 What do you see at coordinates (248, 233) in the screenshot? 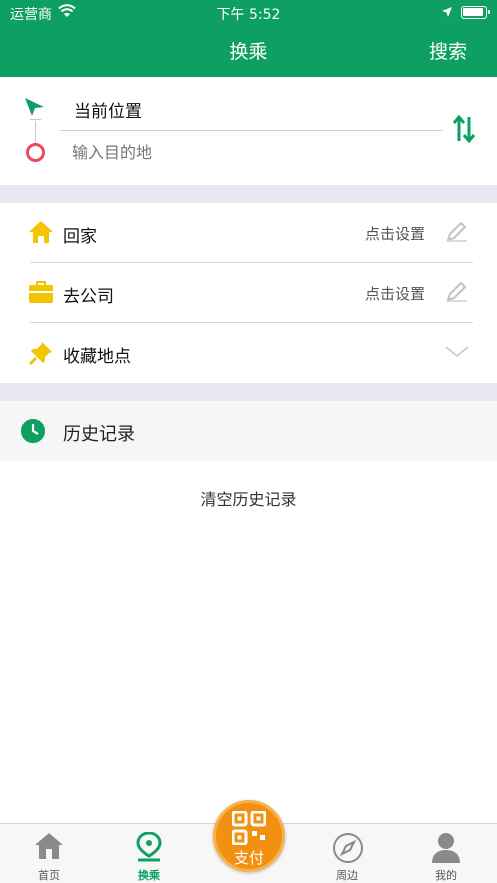
I see `home-row: 回家 点击设置` at bounding box center [248, 233].